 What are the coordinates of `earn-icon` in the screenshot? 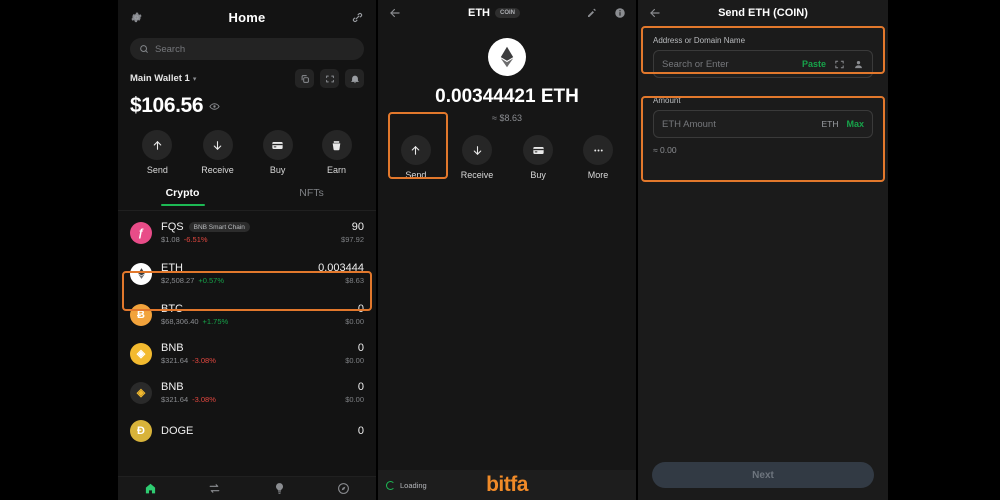 It's located at (336, 145).